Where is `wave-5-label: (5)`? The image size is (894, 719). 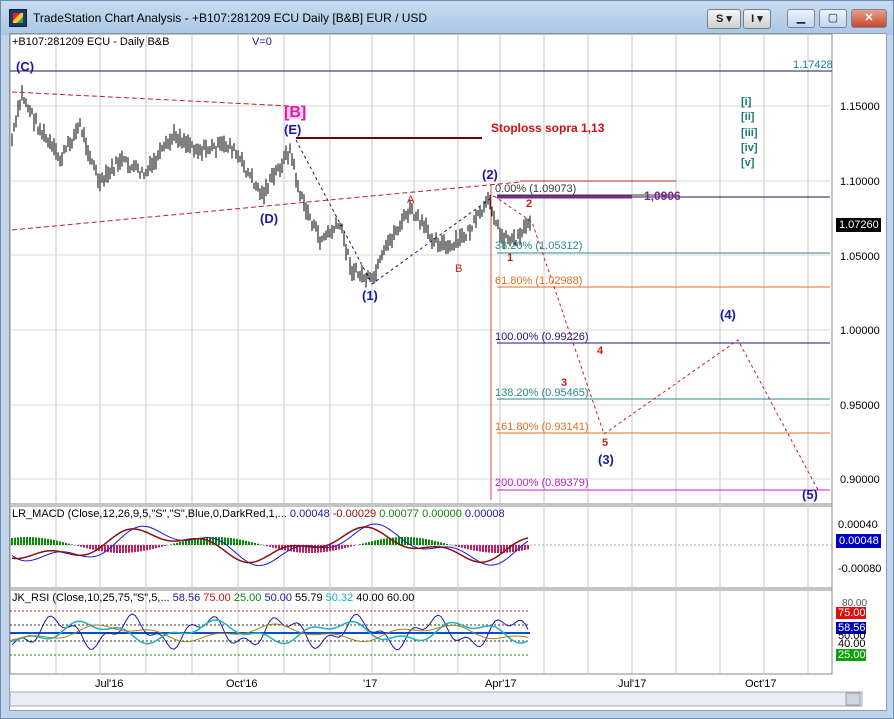
wave-5-label: (5) is located at coordinates (810, 494).